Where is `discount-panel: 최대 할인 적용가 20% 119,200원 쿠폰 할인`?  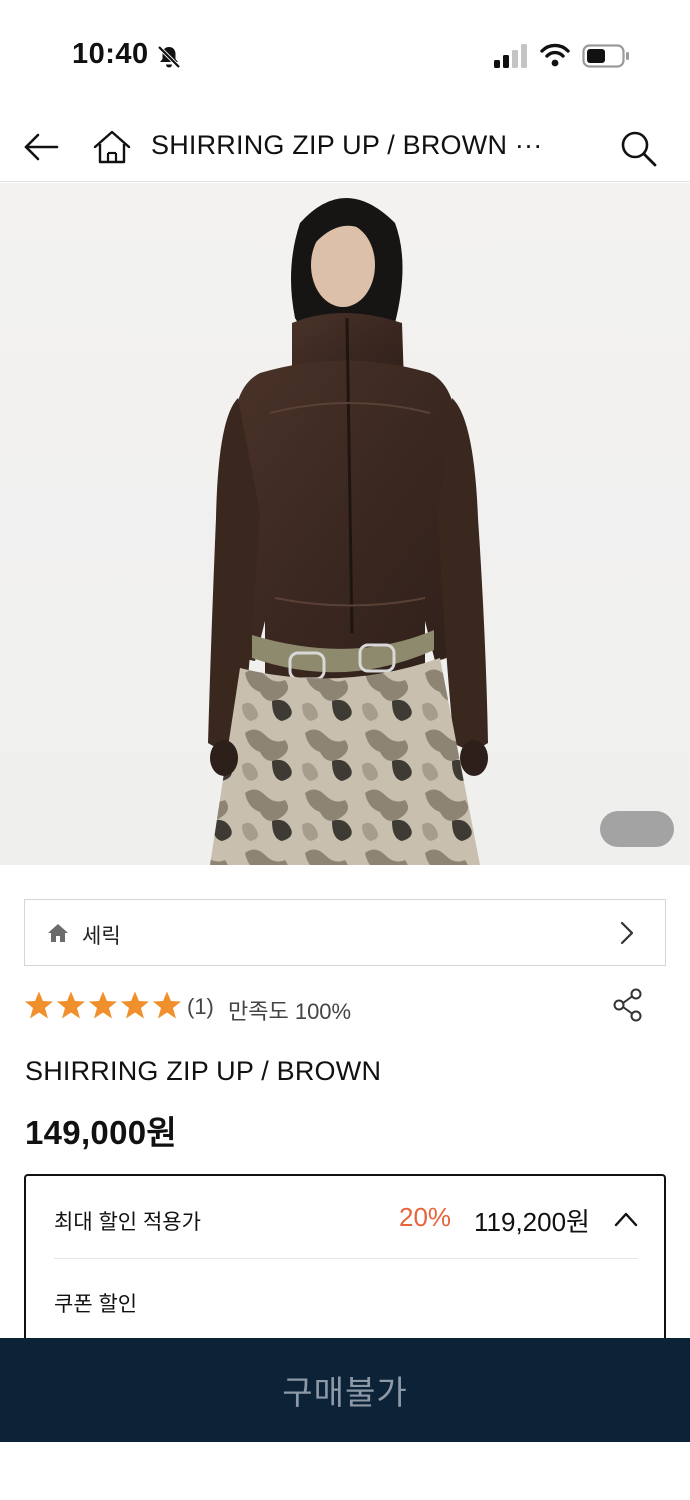
discount-panel: 최대 할인 적용가 20% 119,200원 쿠폰 할인 is located at coordinates (345, 1264).